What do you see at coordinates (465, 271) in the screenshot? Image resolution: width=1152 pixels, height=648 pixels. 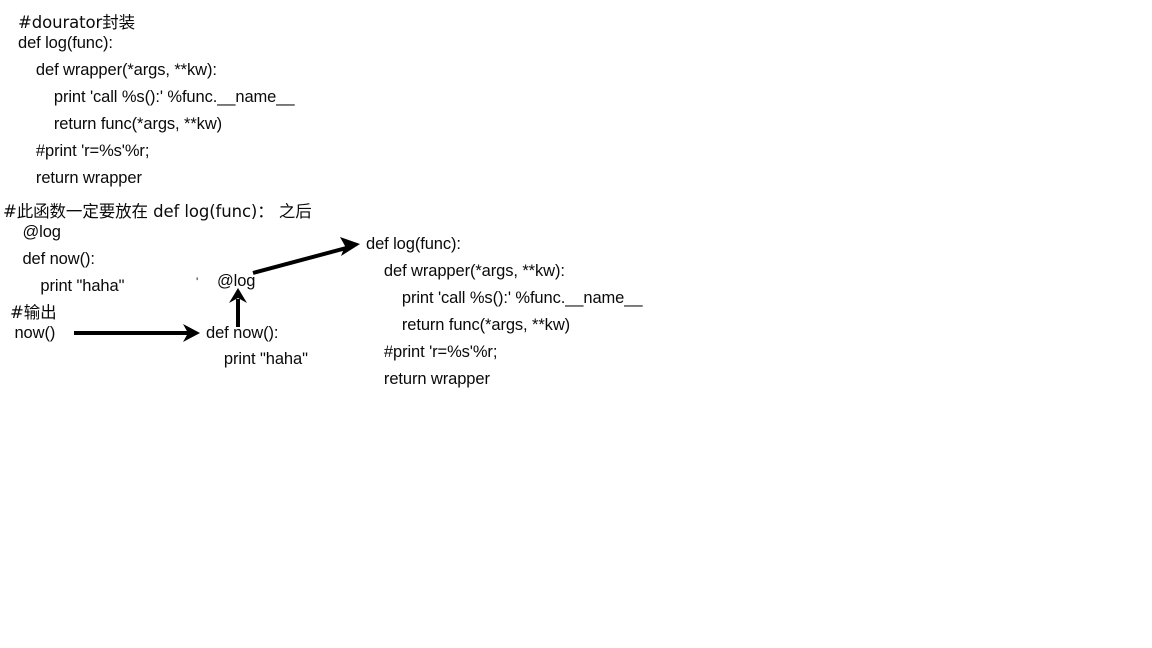 I see `code-line-right-def-wrapper: def wrapper(*args, **kw):` at bounding box center [465, 271].